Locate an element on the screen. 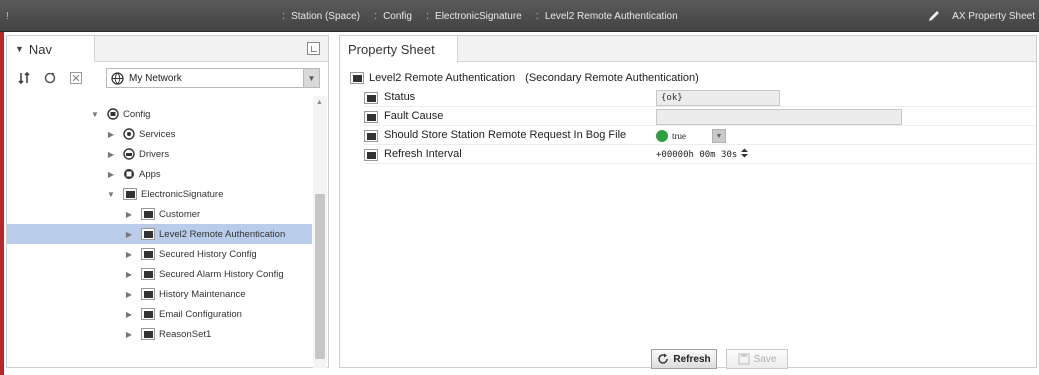 Image resolution: width=1039 pixels, height=375 pixels. save-button: Save is located at coordinates (757, 359).